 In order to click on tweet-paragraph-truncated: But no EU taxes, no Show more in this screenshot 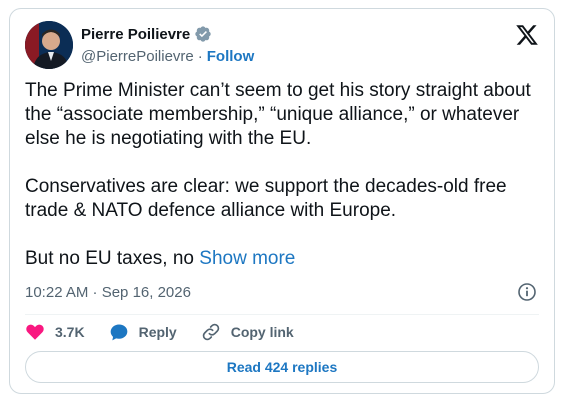, I will do `click(285, 259)`.